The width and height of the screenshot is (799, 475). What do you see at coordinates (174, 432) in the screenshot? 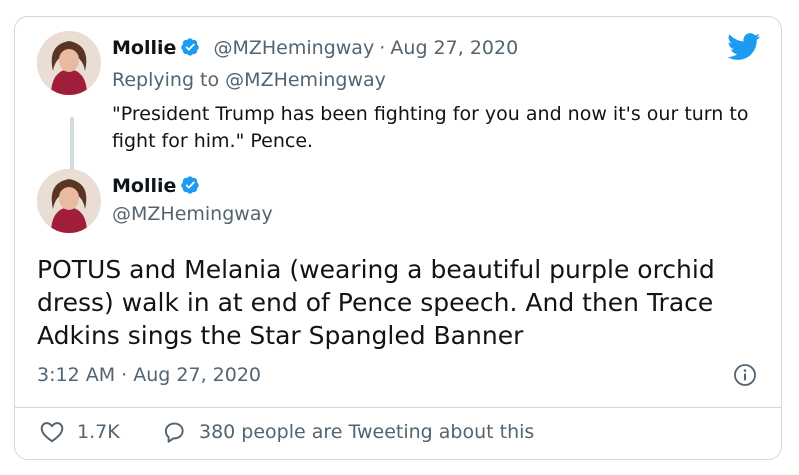
I see `speech-bubble-icon` at bounding box center [174, 432].